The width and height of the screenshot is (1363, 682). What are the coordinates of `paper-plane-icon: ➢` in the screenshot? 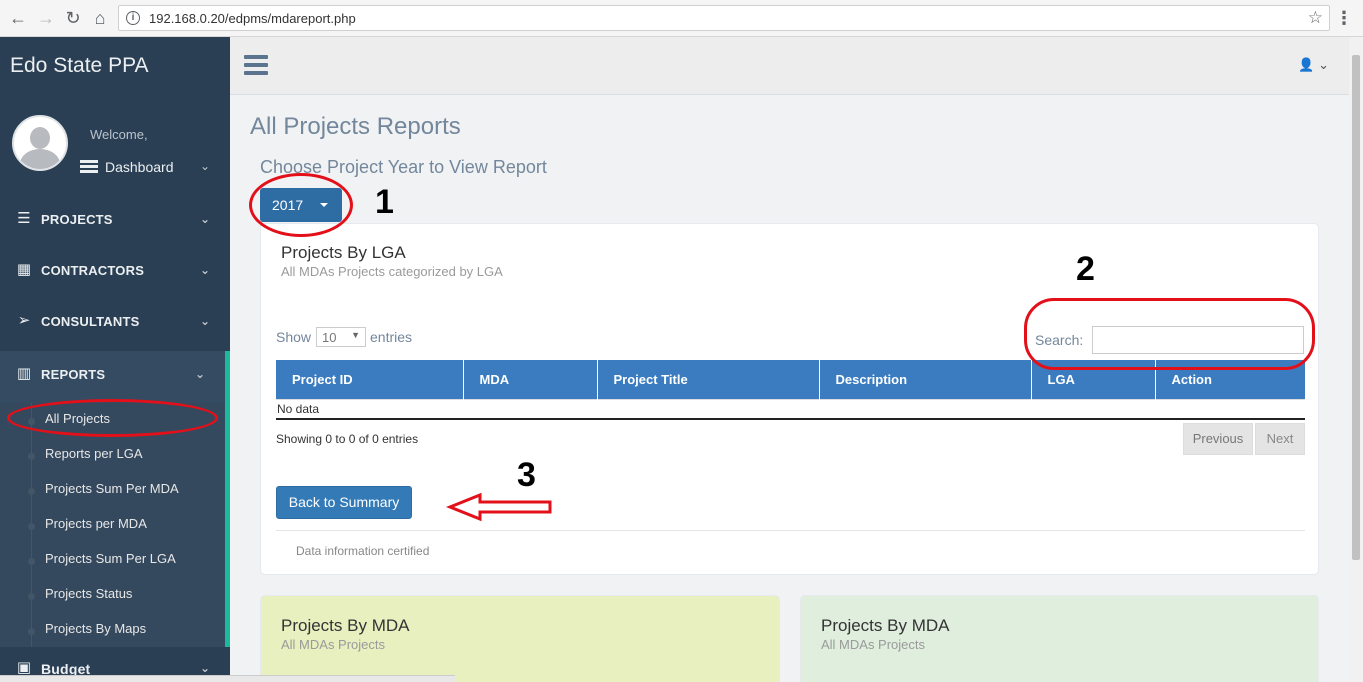 It's located at (24, 320).